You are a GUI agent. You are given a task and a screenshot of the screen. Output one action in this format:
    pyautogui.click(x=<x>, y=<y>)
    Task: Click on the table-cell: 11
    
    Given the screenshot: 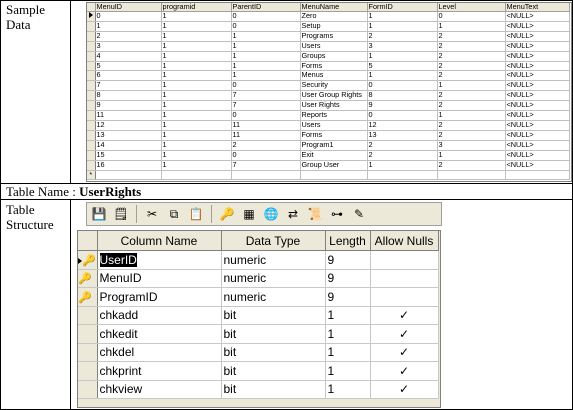 What is the action you would take?
    pyautogui.click(x=266, y=135)
    